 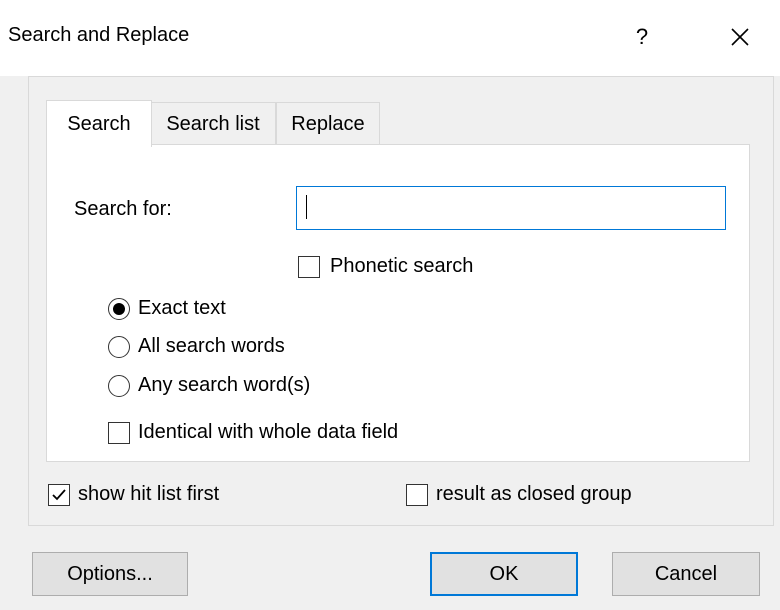 I want to click on search-for-label: Search for:, so click(x=123, y=209).